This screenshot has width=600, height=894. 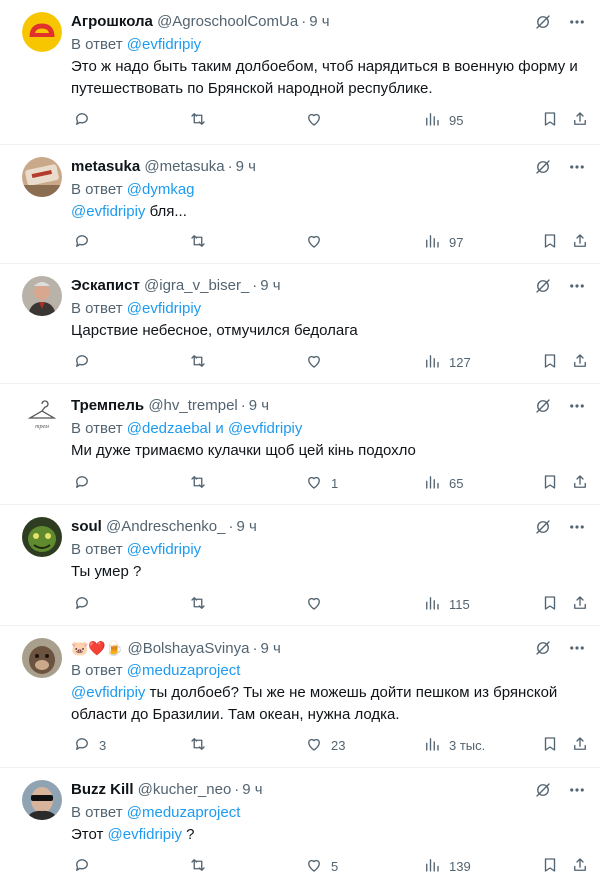 I want to click on author-handle: @igra_v_biser_, so click(x=196, y=285).